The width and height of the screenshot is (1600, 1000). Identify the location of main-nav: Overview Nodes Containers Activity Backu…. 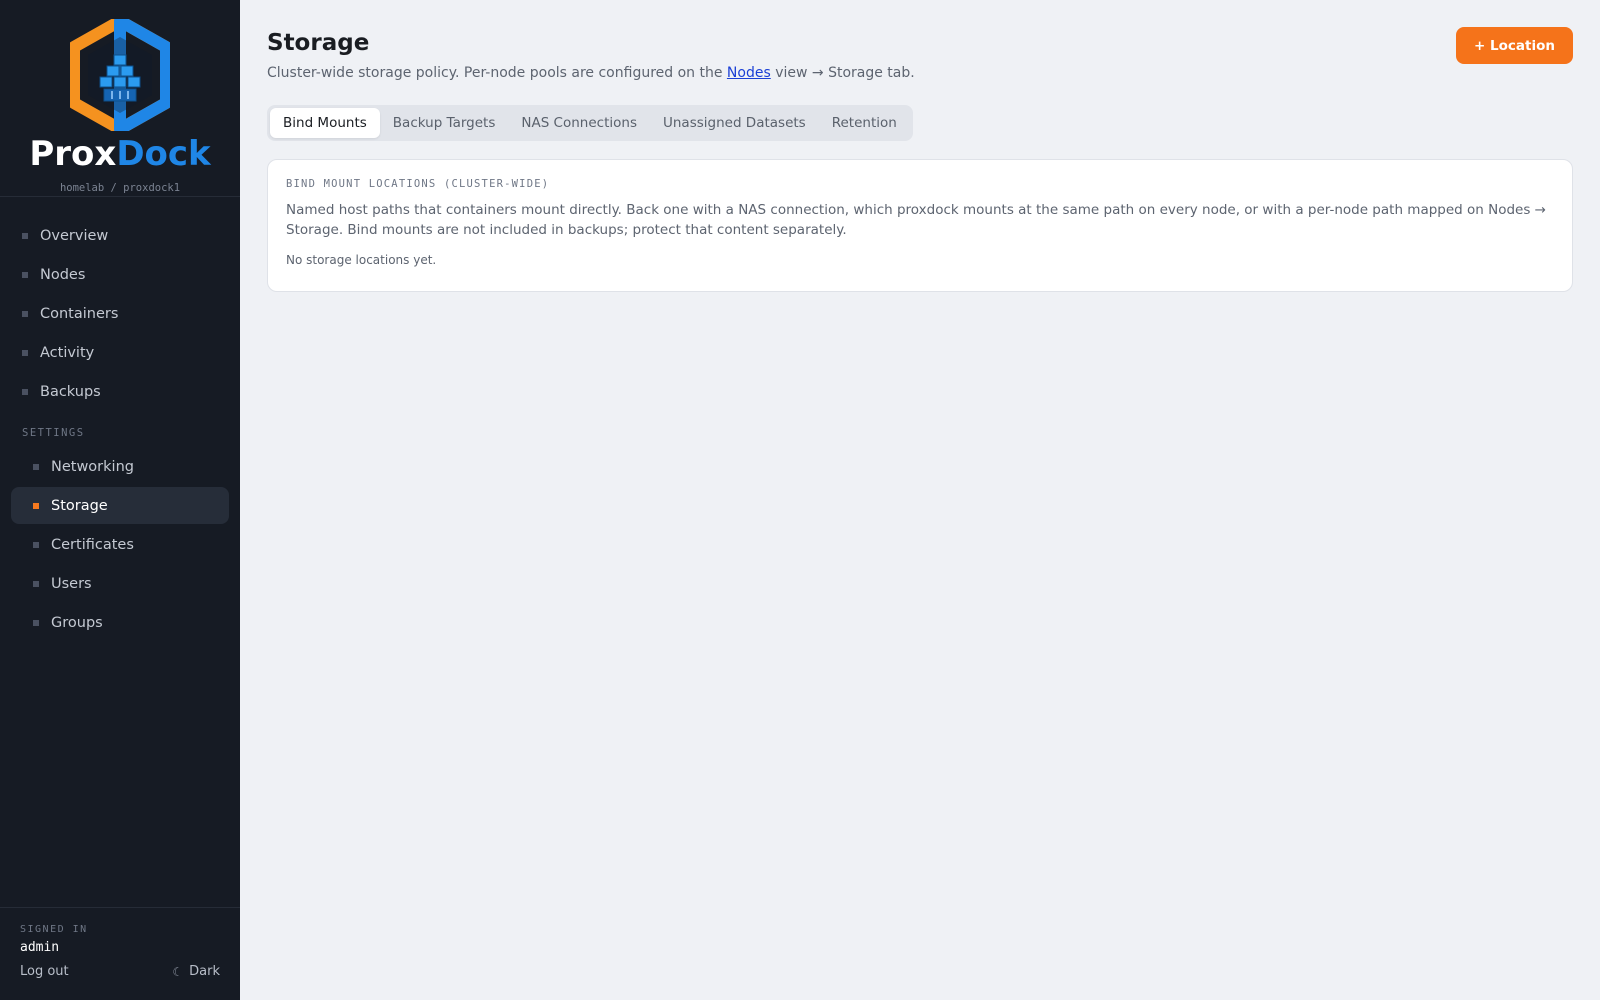
(120, 419).